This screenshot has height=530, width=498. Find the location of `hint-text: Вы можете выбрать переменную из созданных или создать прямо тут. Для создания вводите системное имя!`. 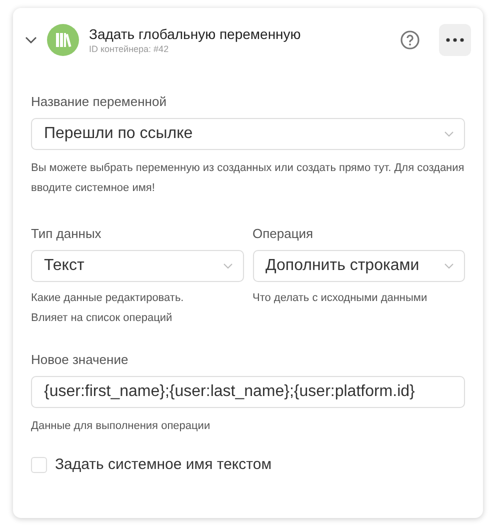

hint-text: Вы можете выбрать переменную из созданных или создать прямо тут. Для создания вводите системное имя! is located at coordinates (248, 178).